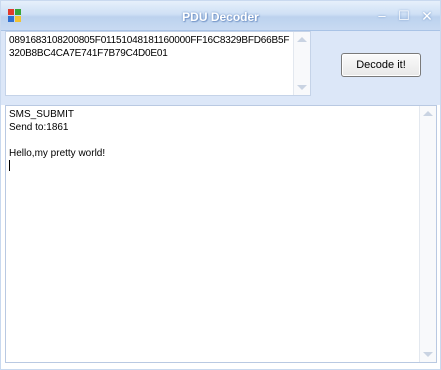 Image resolution: width=441 pixels, height=370 pixels. Describe the element at coordinates (42, 114) in the screenshot. I see `output-line: SMS_SUBMIT` at that location.